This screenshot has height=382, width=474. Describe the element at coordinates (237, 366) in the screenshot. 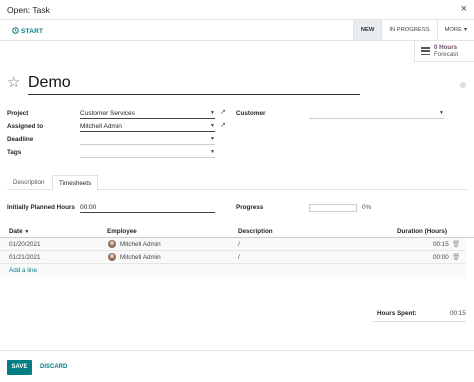

I see `dialog-footer: SAVE DISCARD` at that location.